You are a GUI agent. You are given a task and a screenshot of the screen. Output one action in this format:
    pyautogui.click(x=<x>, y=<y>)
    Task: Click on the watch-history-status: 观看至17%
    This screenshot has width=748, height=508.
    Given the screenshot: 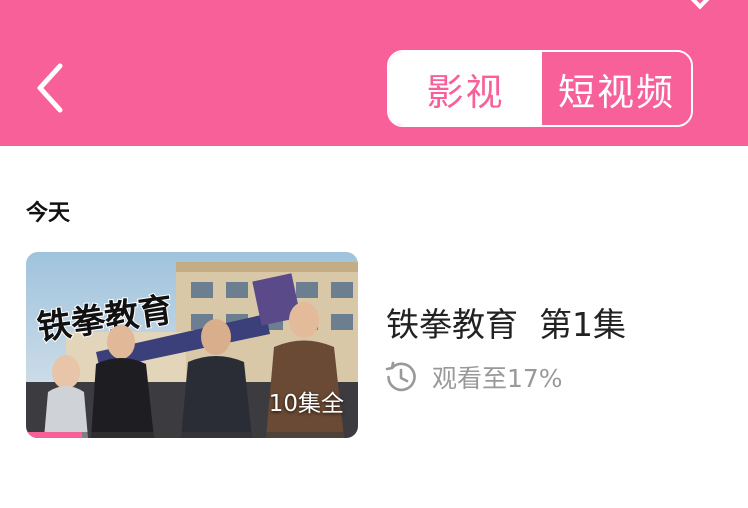 What is the action you would take?
    pyautogui.click(x=473, y=377)
    